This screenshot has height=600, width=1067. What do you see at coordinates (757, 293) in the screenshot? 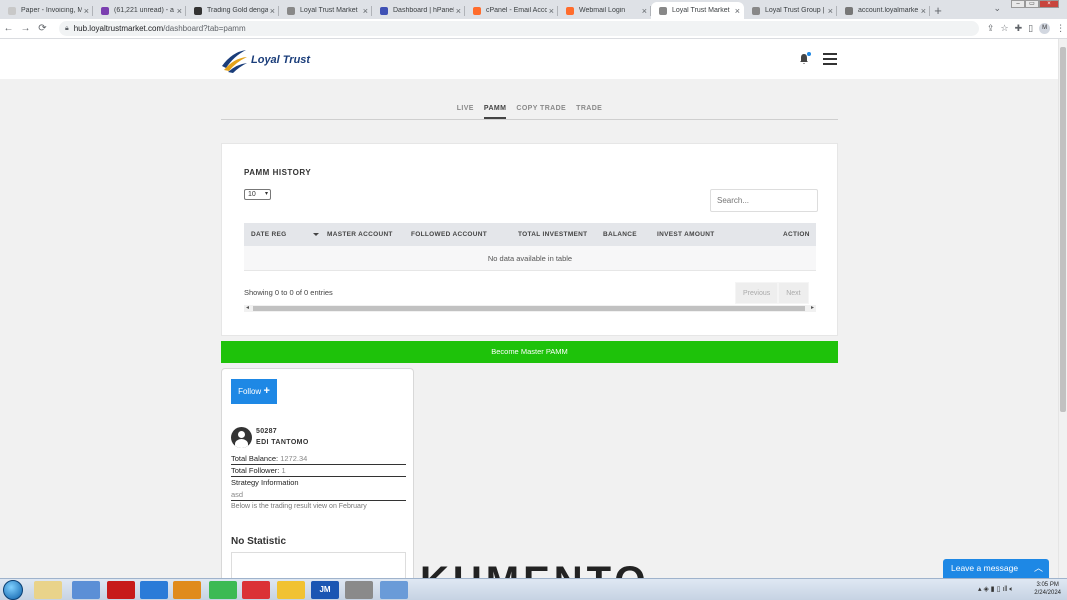
I see `previous-button: Previous` at bounding box center [757, 293].